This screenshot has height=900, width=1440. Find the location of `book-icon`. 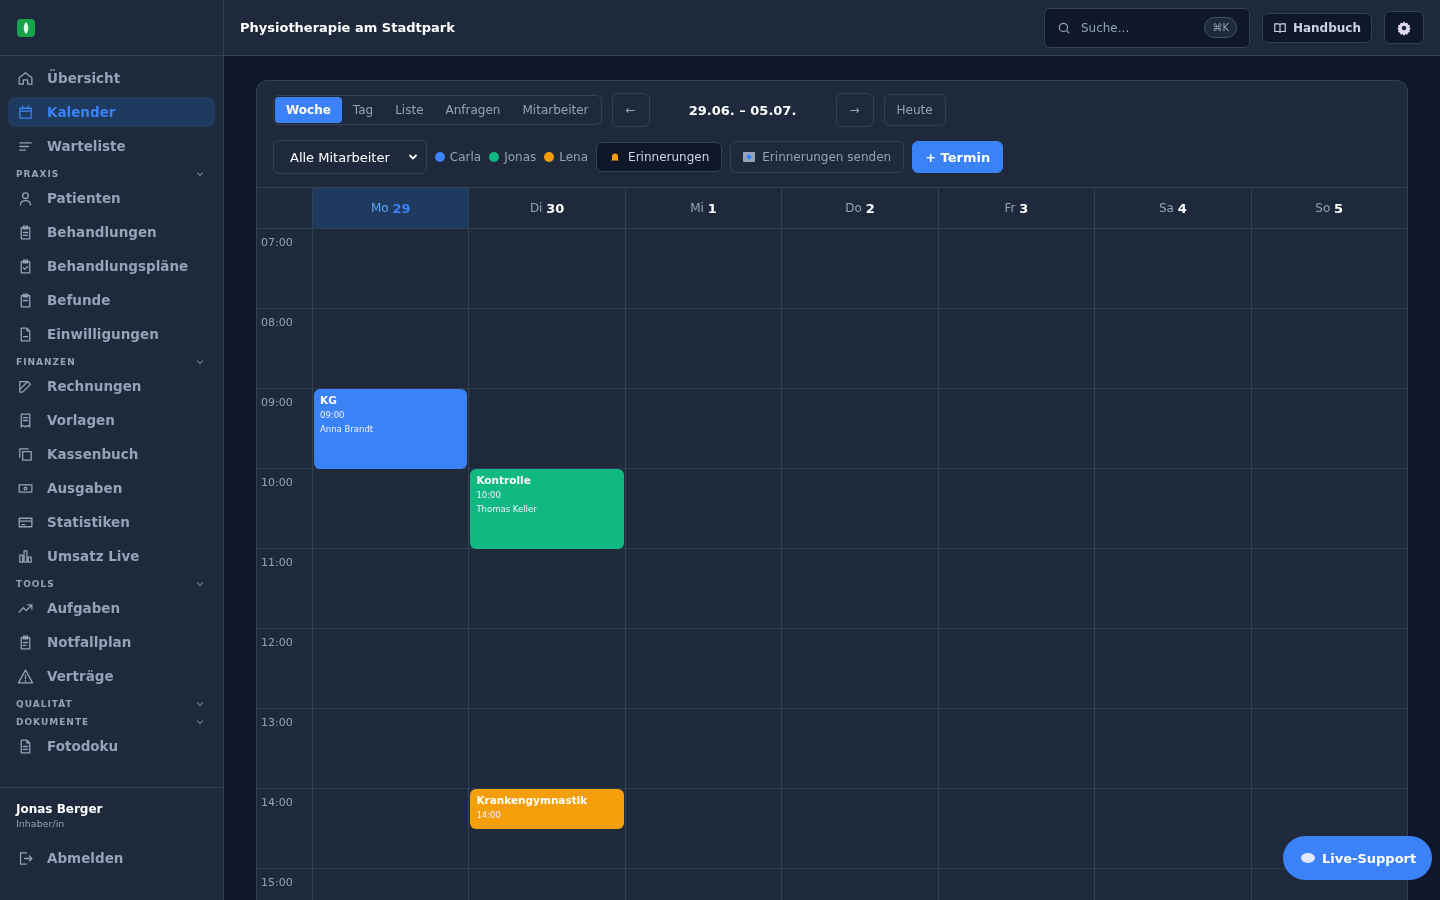

book-icon is located at coordinates (1279, 27).